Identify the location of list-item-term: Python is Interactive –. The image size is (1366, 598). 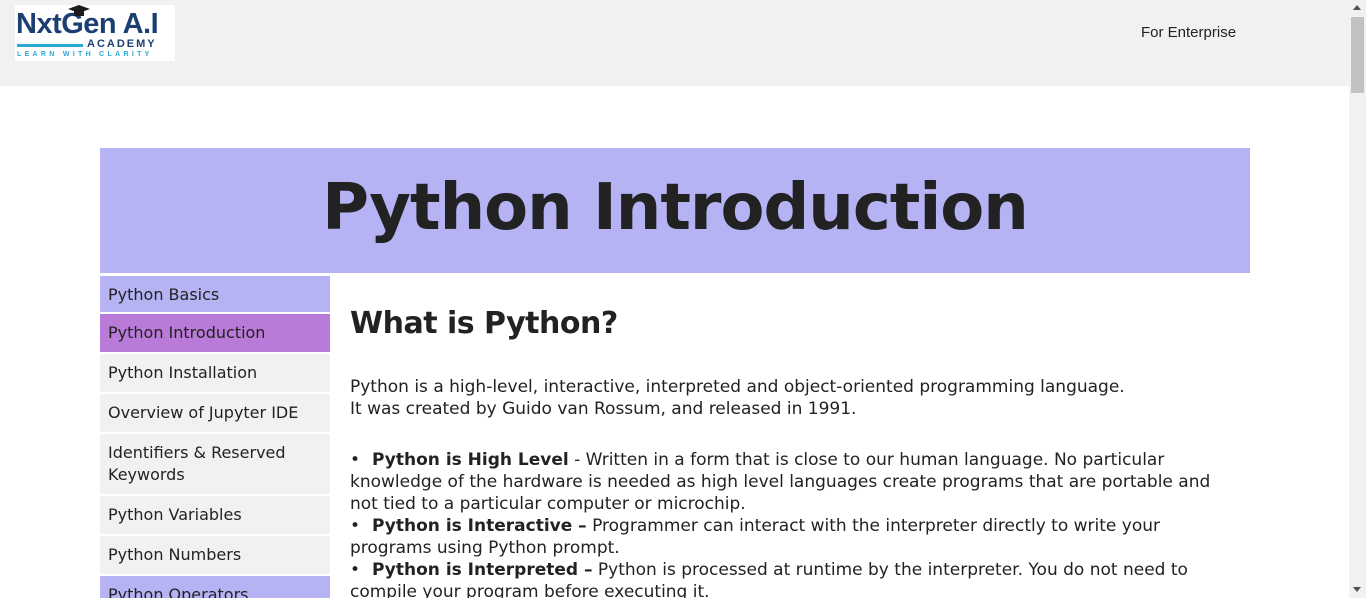
(479, 526).